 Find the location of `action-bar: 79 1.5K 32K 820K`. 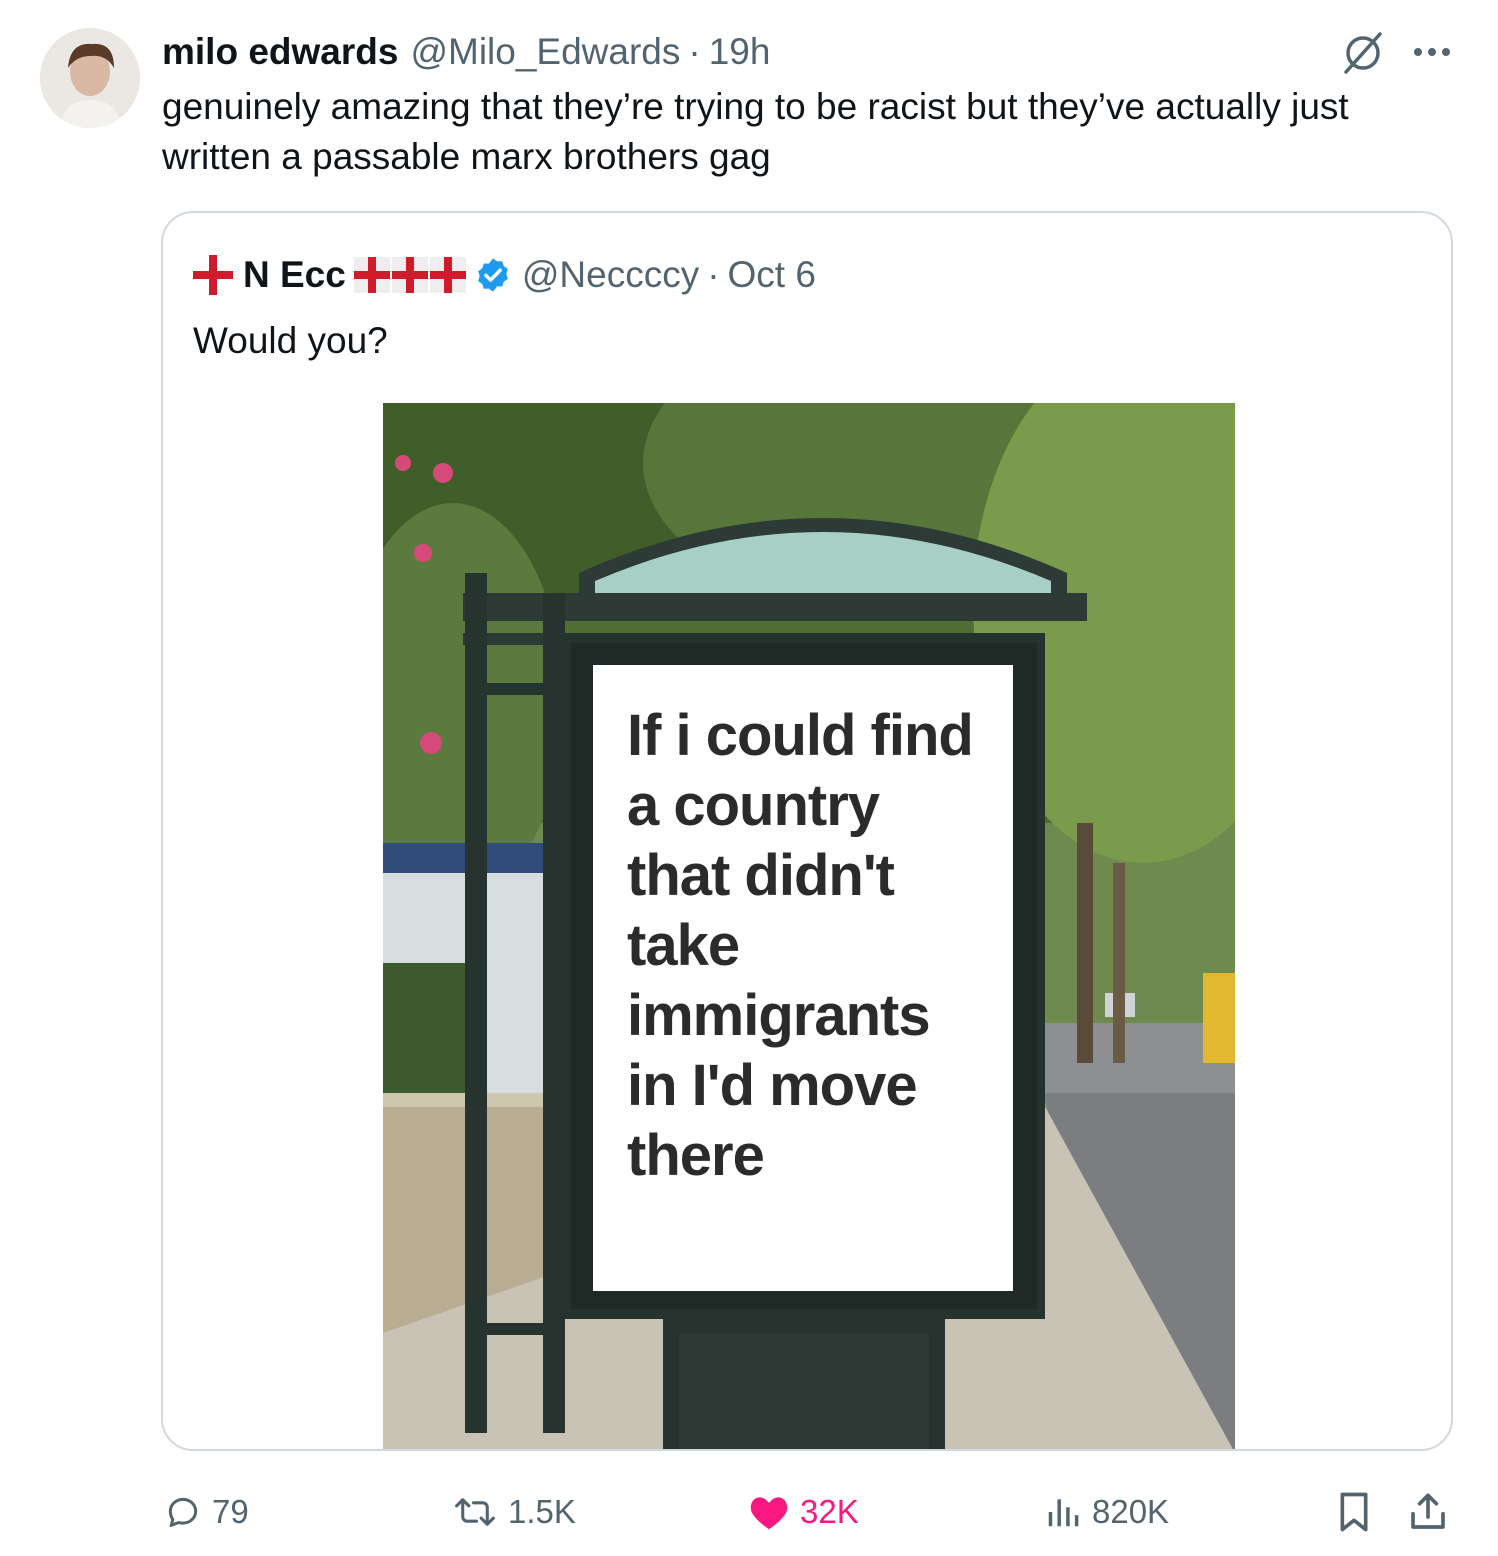

action-bar: 79 1.5K 32K 820K is located at coordinates (749, 1512).